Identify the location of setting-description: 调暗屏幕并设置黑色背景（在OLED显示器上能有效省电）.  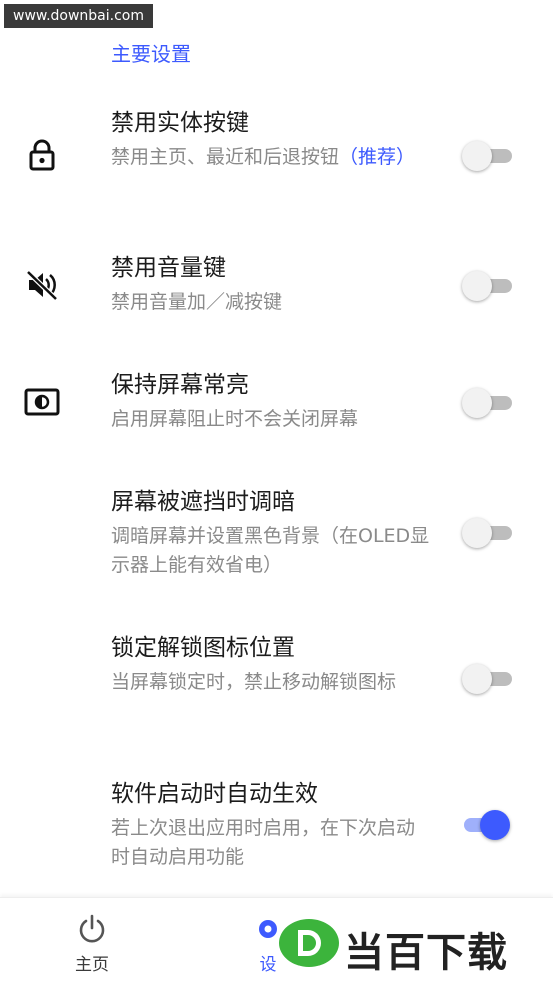
(270, 550).